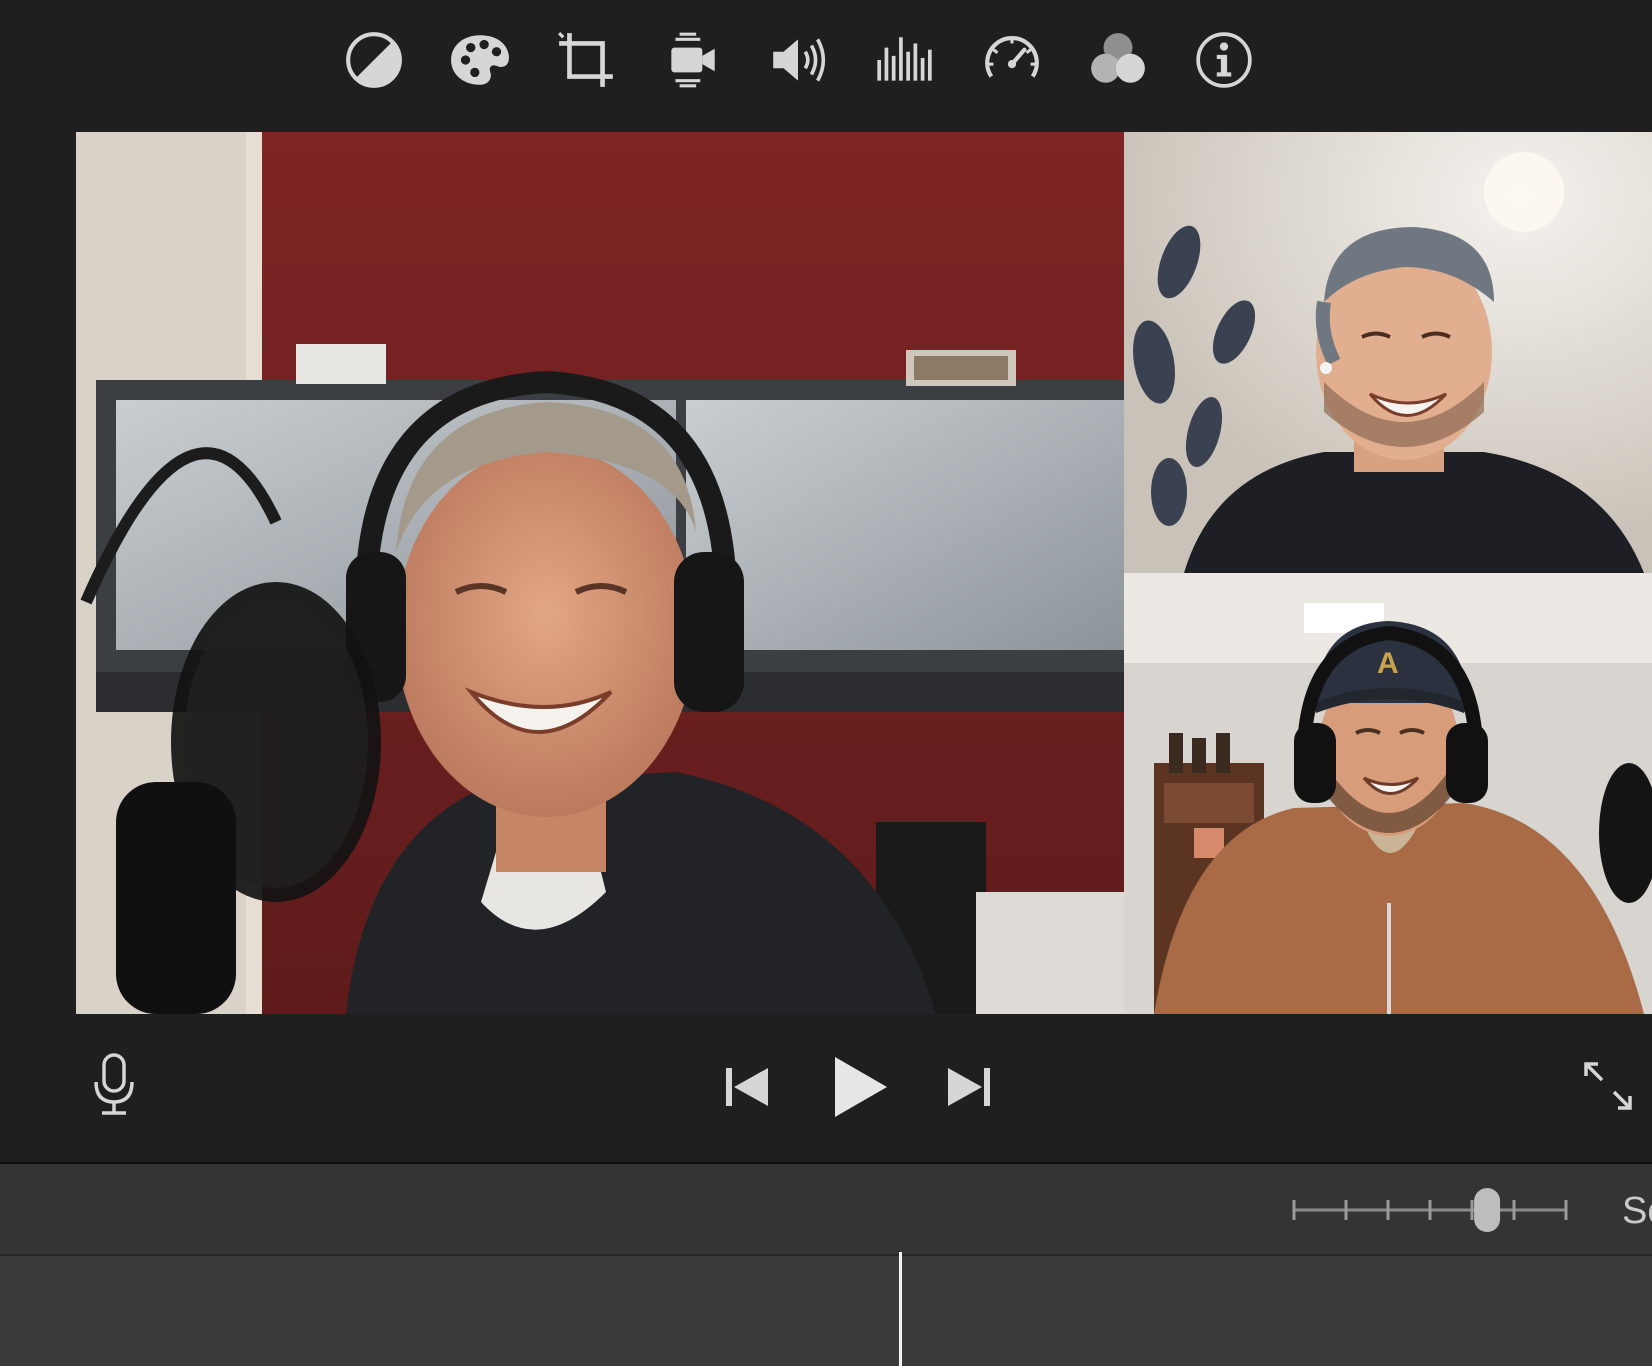  Describe the element at coordinates (826, 1311) in the screenshot. I see `timeline-area` at that location.